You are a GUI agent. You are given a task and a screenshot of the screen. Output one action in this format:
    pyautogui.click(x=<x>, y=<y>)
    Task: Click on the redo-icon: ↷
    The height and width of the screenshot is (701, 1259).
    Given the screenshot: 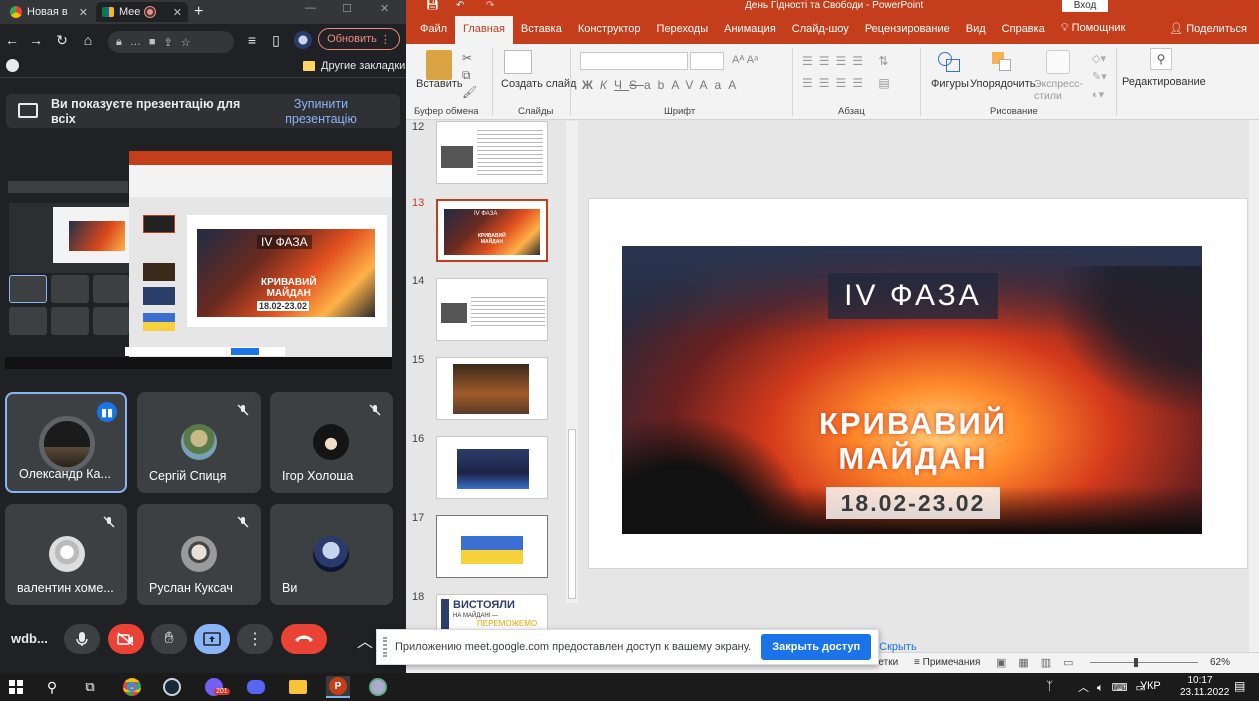 What is the action you would take?
    pyautogui.click(x=490, y=5)
    